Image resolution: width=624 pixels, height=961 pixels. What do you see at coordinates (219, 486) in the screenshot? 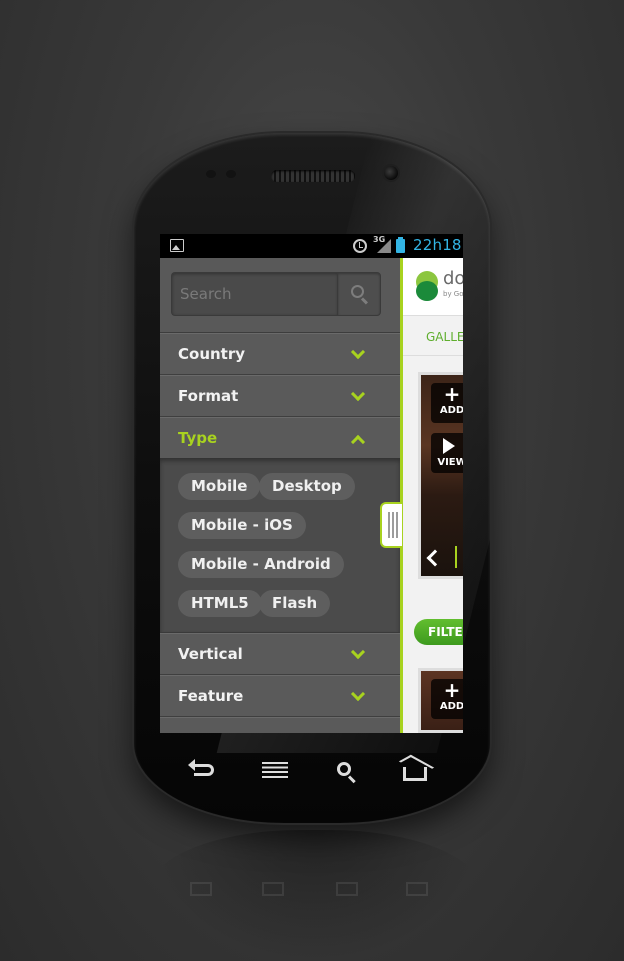
I see `tag-mobile: Mobile` at bounding box center [219, 486].